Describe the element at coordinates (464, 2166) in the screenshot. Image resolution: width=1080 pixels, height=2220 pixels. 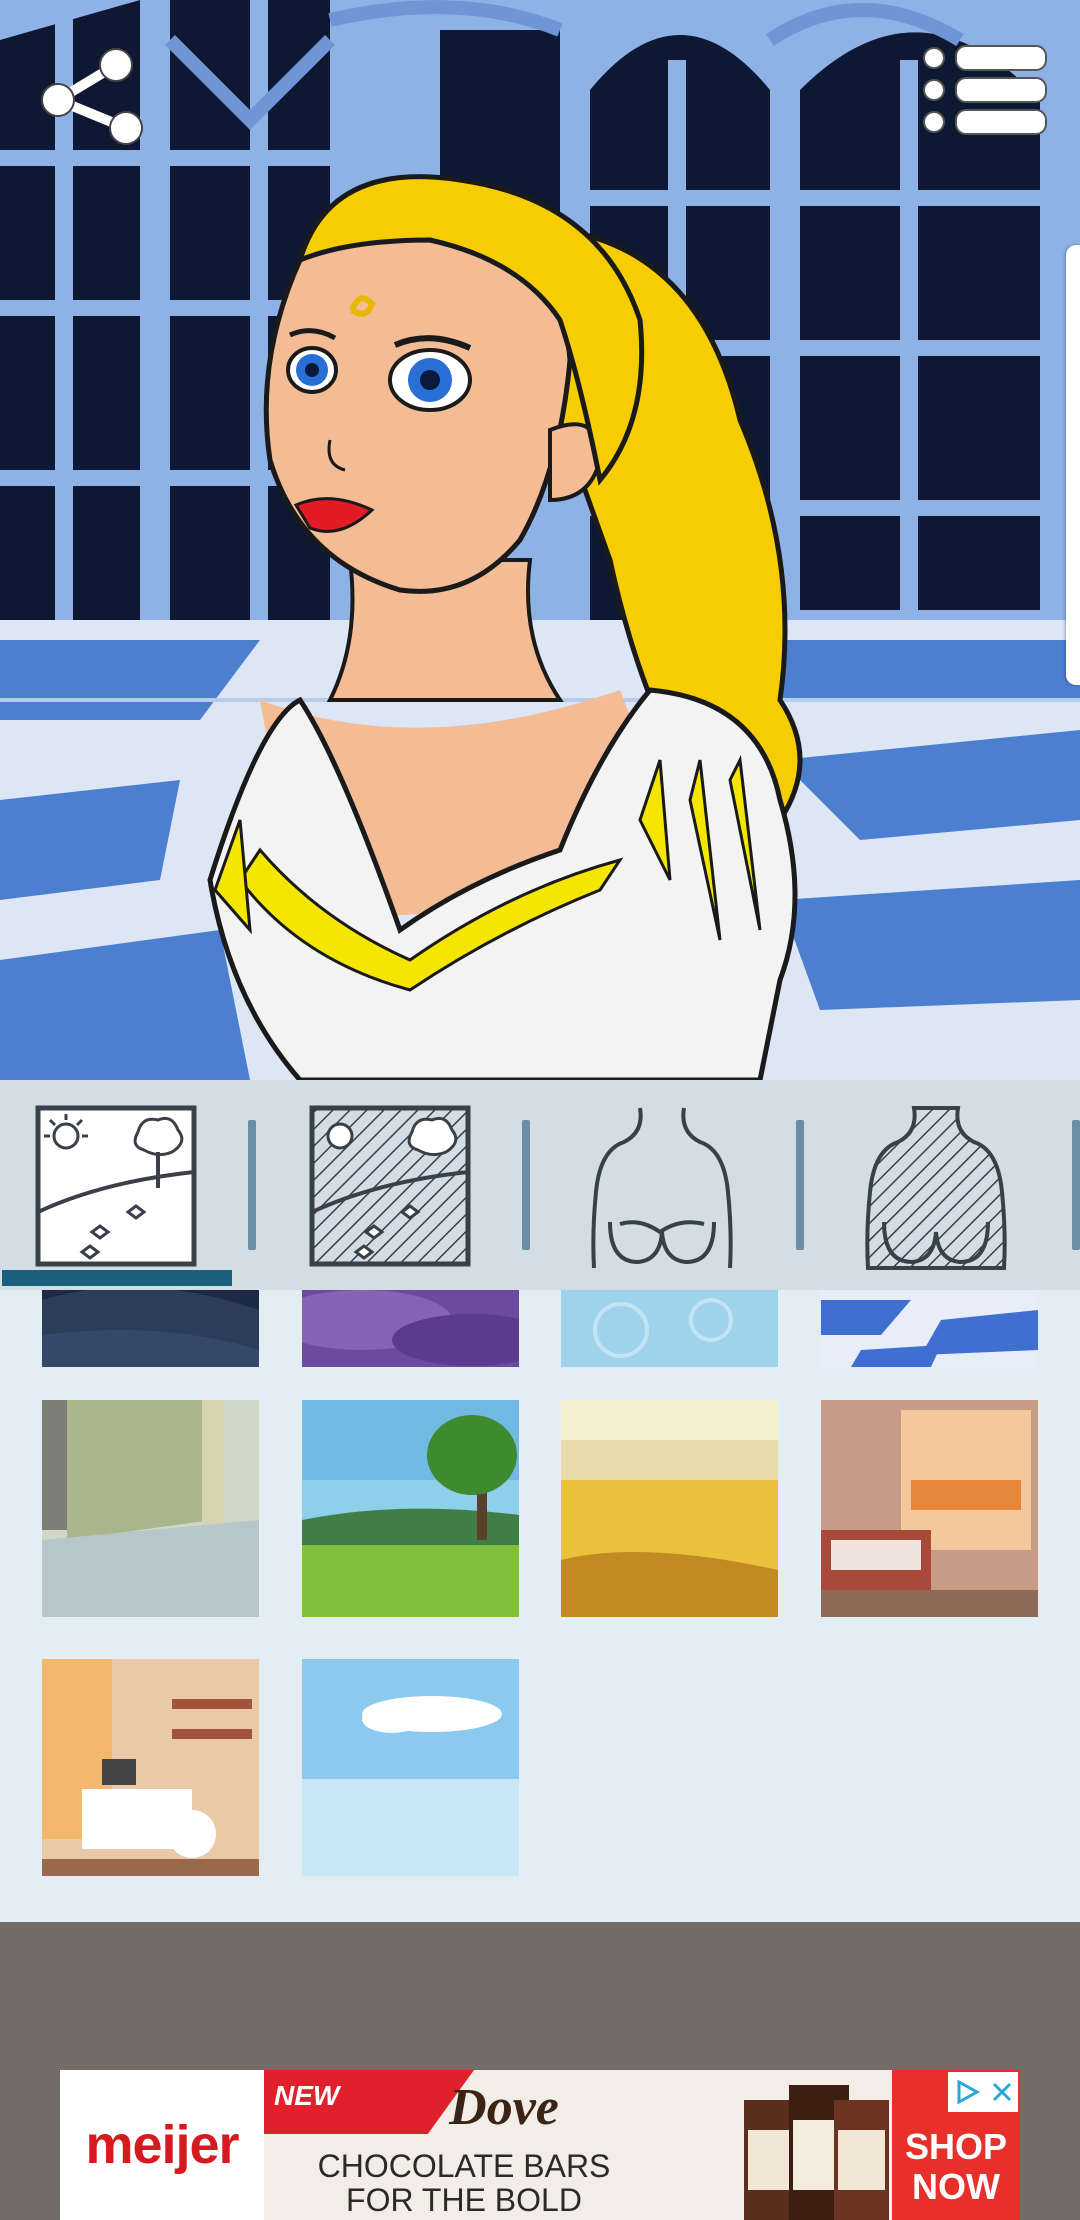
I see `ad-headline-line1: CHOCOLATE BARS` at that location.